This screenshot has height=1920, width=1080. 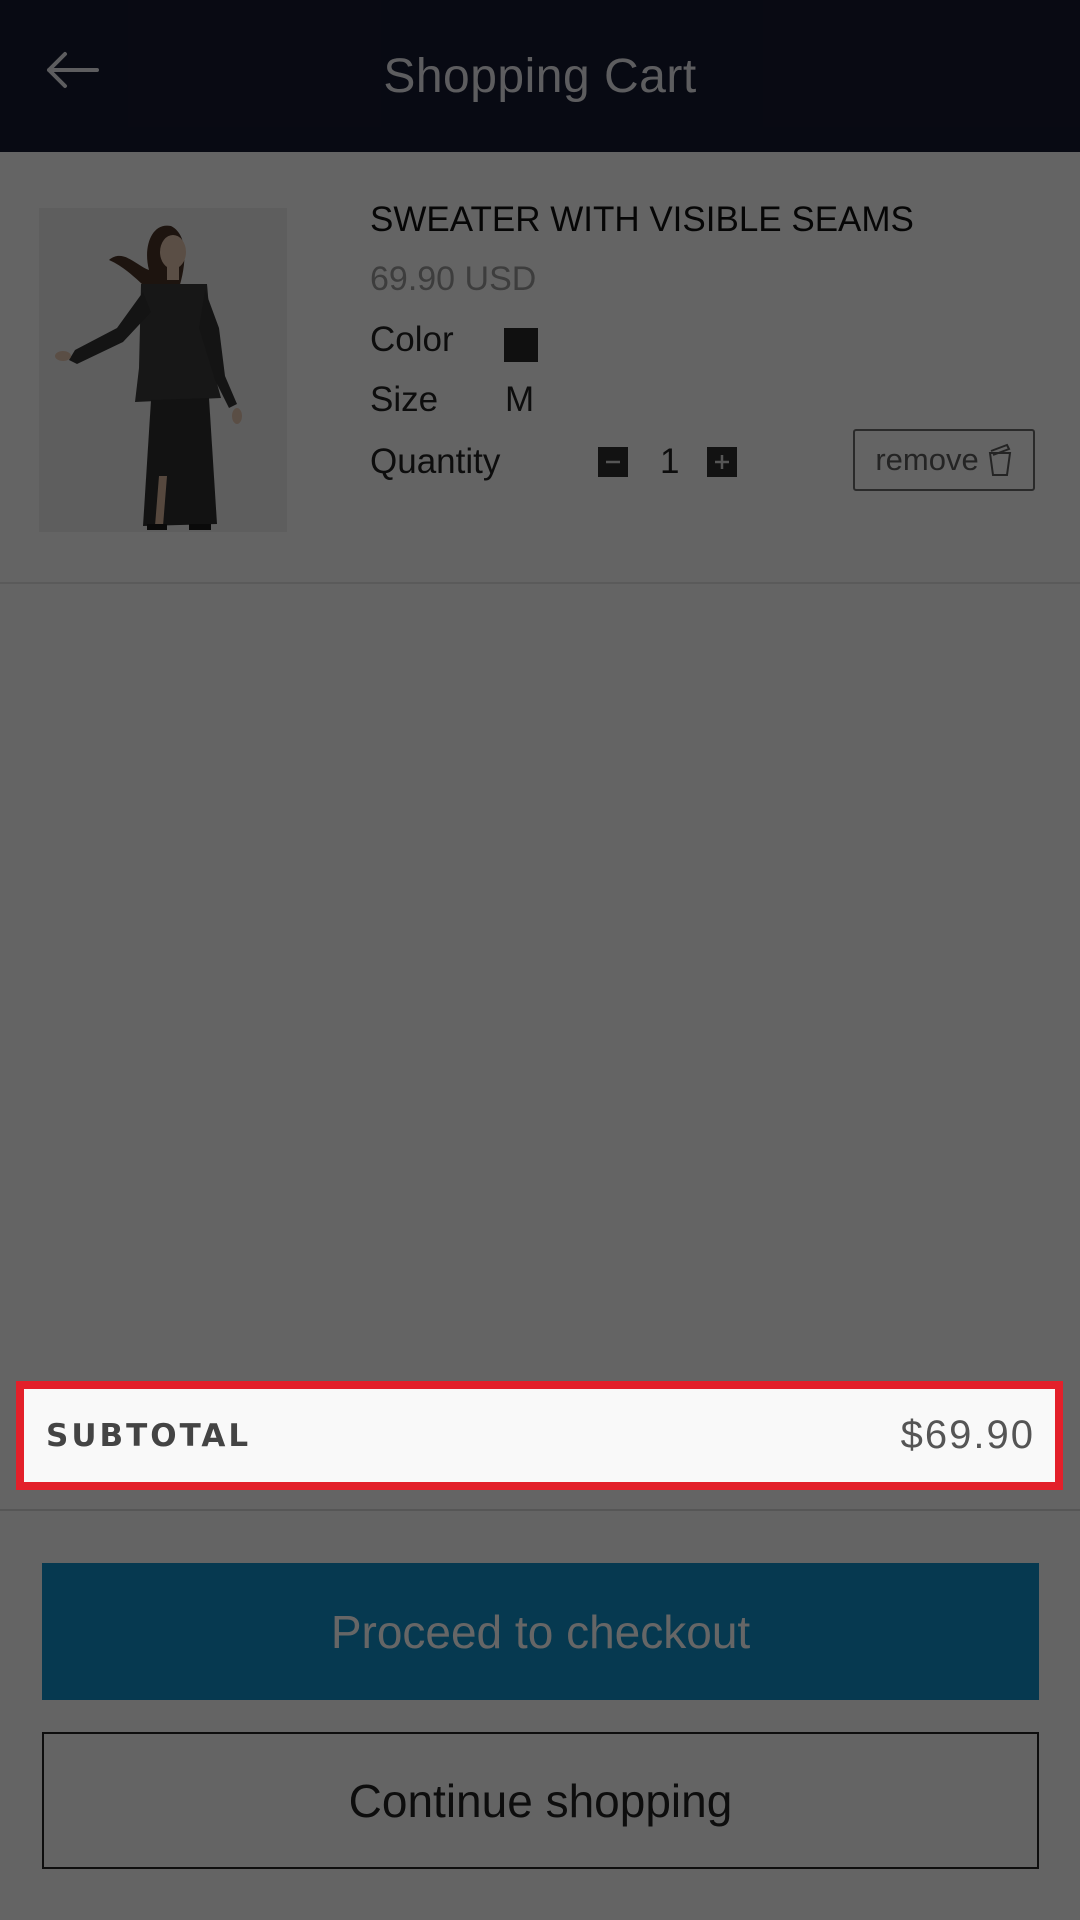 I want to click on remove-button: remove, so click(x=944, y=460).